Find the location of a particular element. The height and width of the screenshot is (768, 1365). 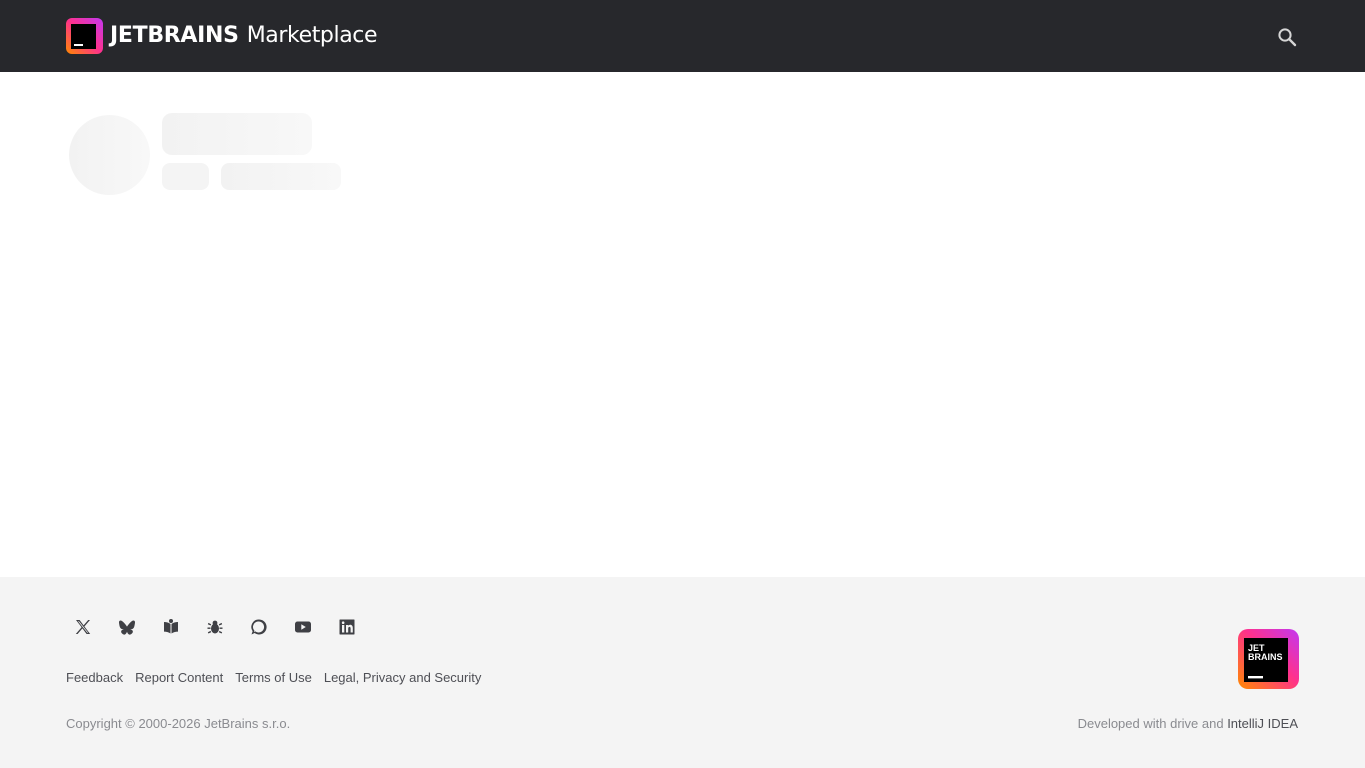

search-button is located at coordinates (1287, 37).